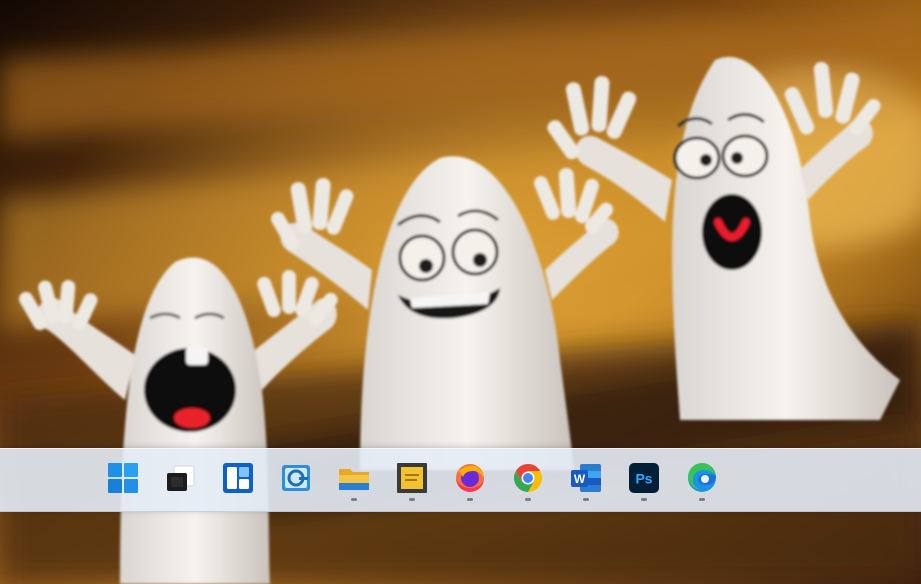 The width and height of the screenshot is (921, 584). I want to click on word-button: Microsoft Word W, so click(586, 481).